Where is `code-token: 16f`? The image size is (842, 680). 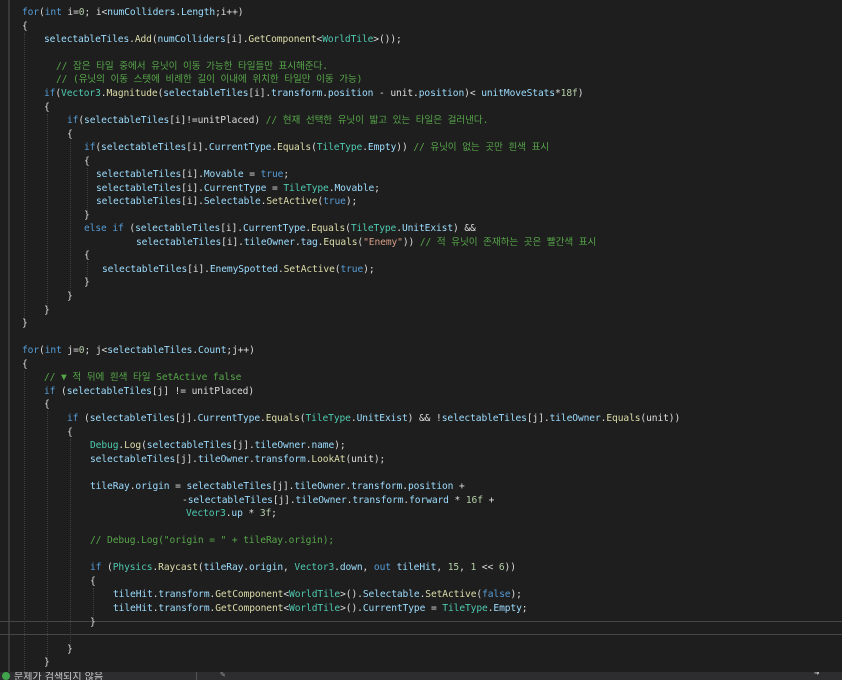 code-token: 16f is located at coordinates (474, 500).